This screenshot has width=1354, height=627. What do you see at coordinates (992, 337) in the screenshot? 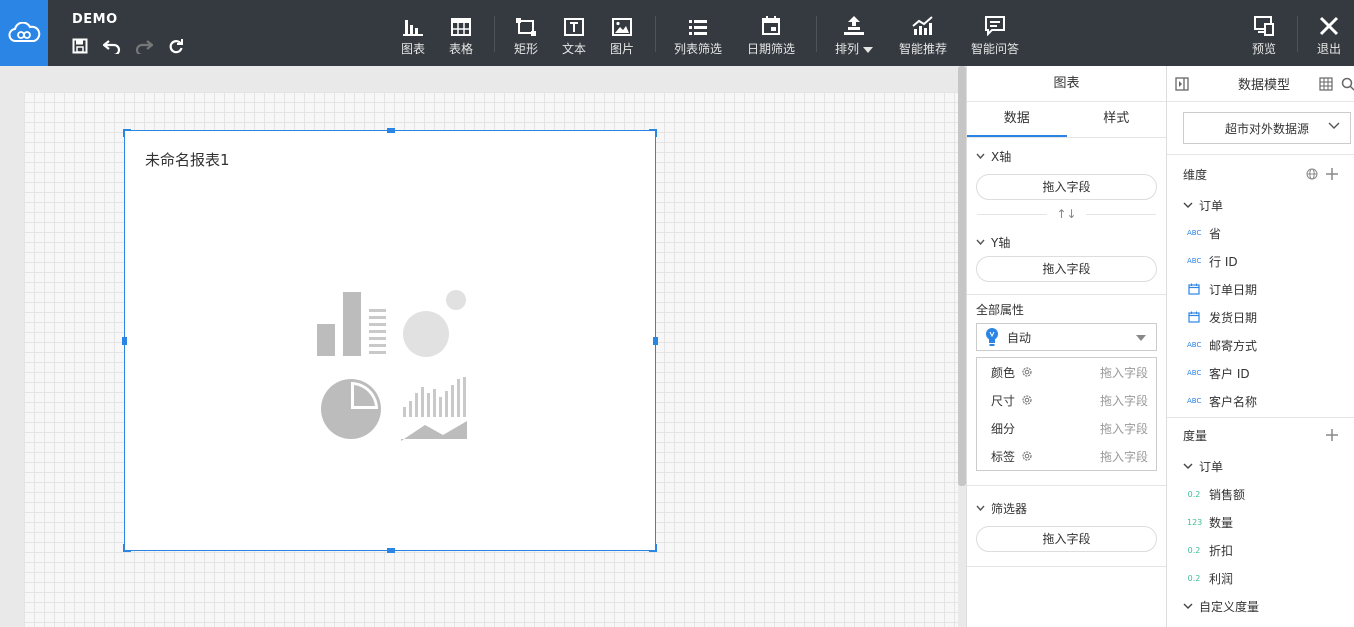
I see `lightbulb-icon` at bounding box center [992, 337].